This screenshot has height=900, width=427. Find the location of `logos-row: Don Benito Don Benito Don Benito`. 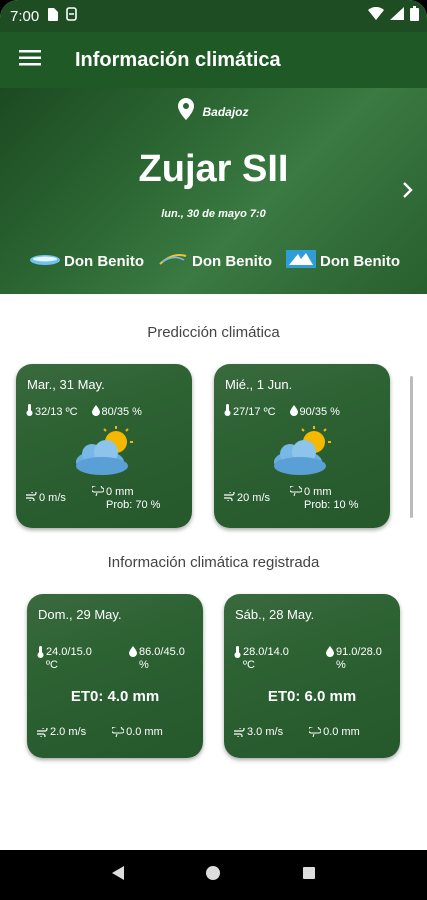

logos-row: Don Benito Don Benito Don Benito is located at coordinates (215, 261).